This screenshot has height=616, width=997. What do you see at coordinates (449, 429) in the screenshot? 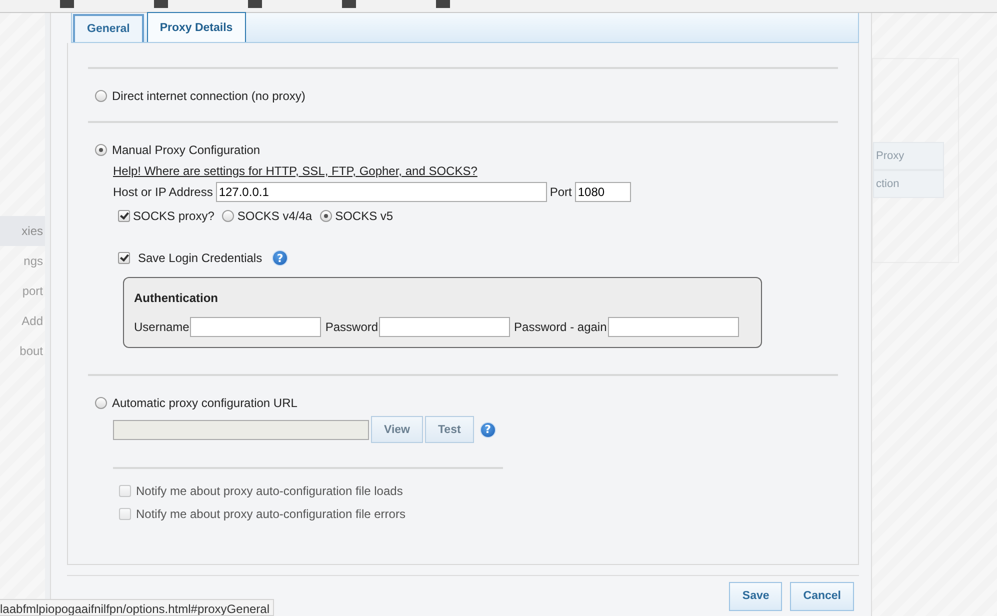
I see `action-button: Test` at bounding box center [449, 429].